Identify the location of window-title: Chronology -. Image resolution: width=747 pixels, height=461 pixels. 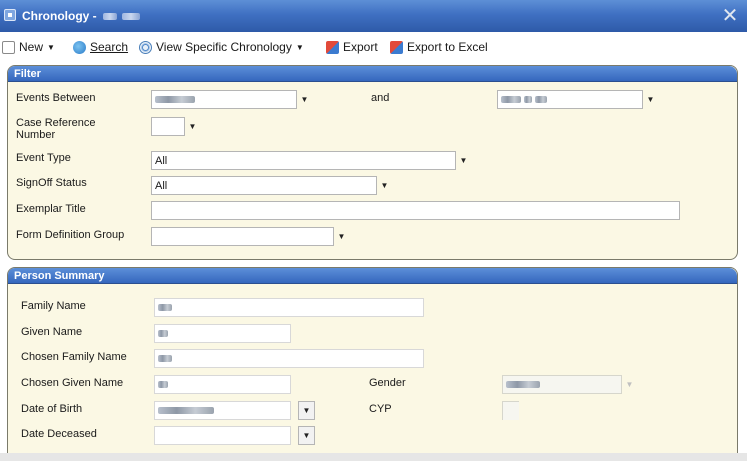
(81, 16).